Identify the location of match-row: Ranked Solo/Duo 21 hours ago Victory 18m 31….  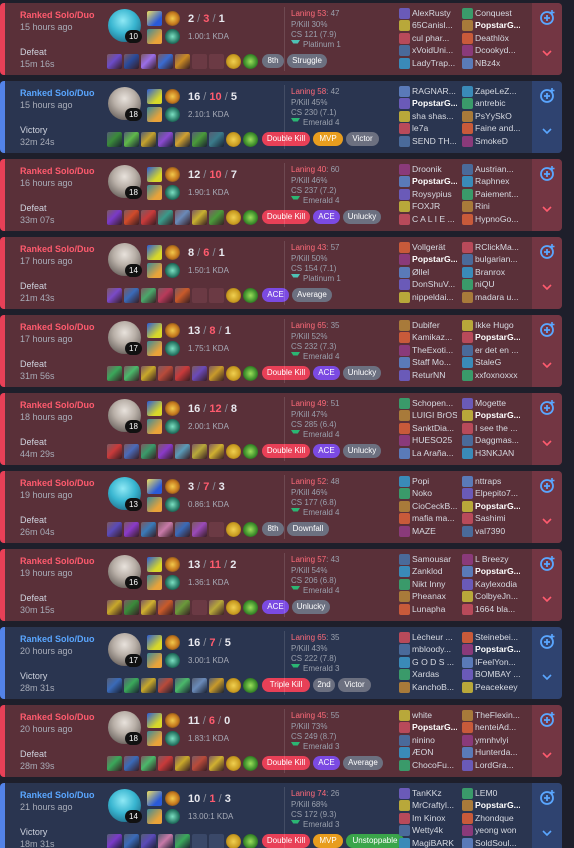
(281, 815).